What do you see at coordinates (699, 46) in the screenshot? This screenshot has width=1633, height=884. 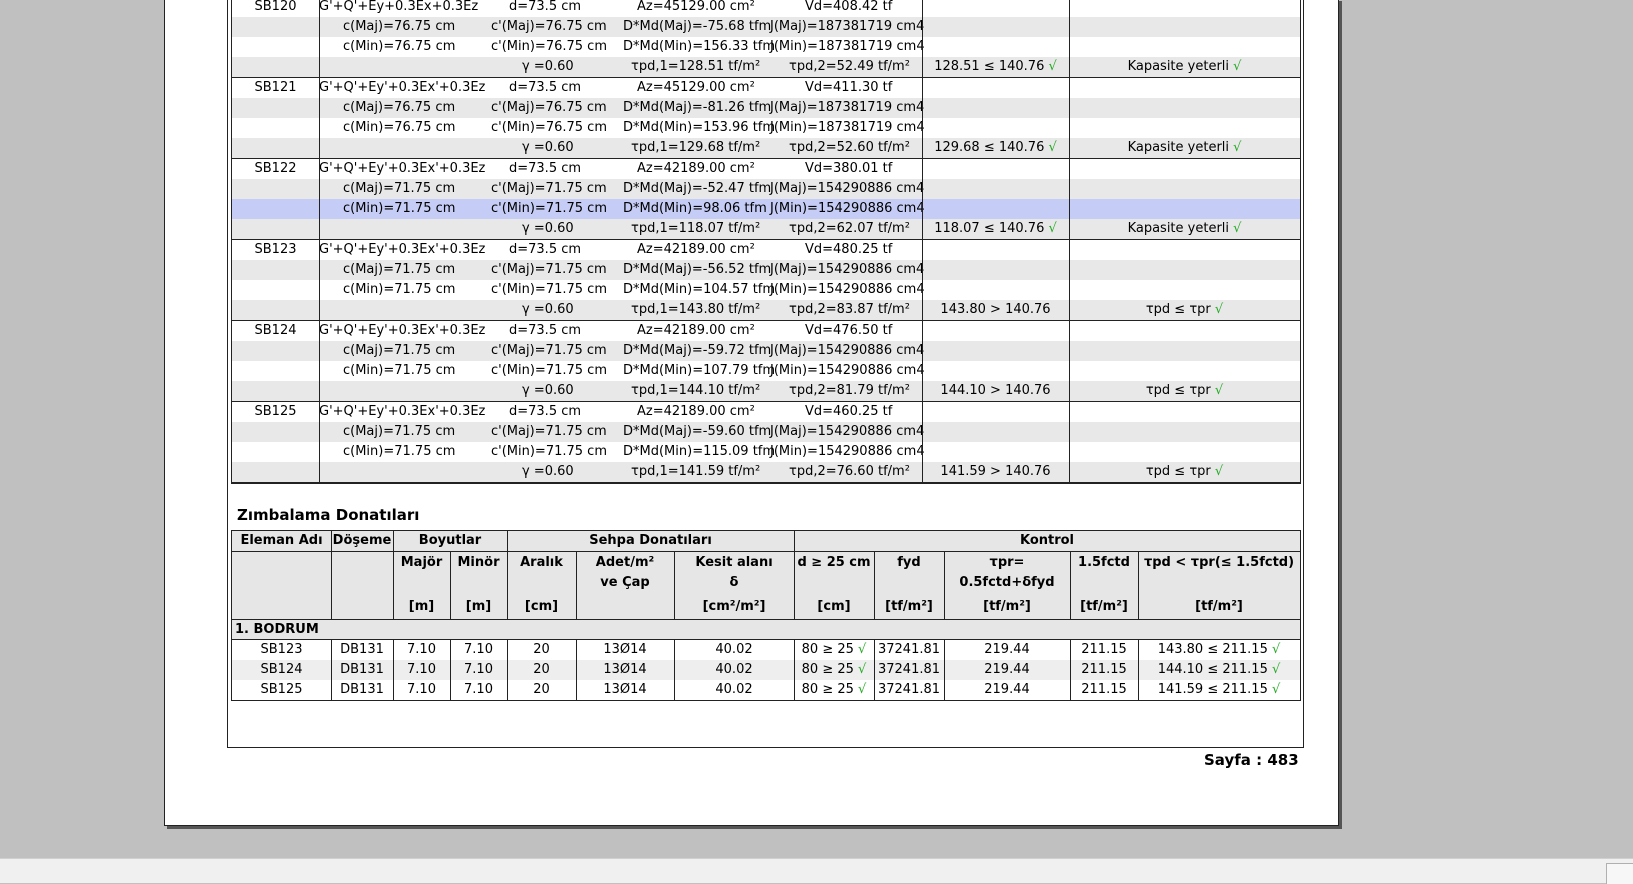 I see `cell-mdmin: D*Md(Min)=156.33 tfm` at bounding box center [699, 46].